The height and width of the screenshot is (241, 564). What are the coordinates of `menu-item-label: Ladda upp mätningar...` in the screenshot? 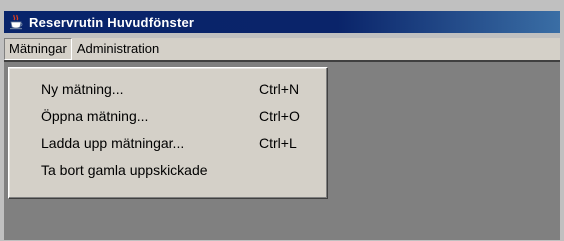 It's located at (113, 143).